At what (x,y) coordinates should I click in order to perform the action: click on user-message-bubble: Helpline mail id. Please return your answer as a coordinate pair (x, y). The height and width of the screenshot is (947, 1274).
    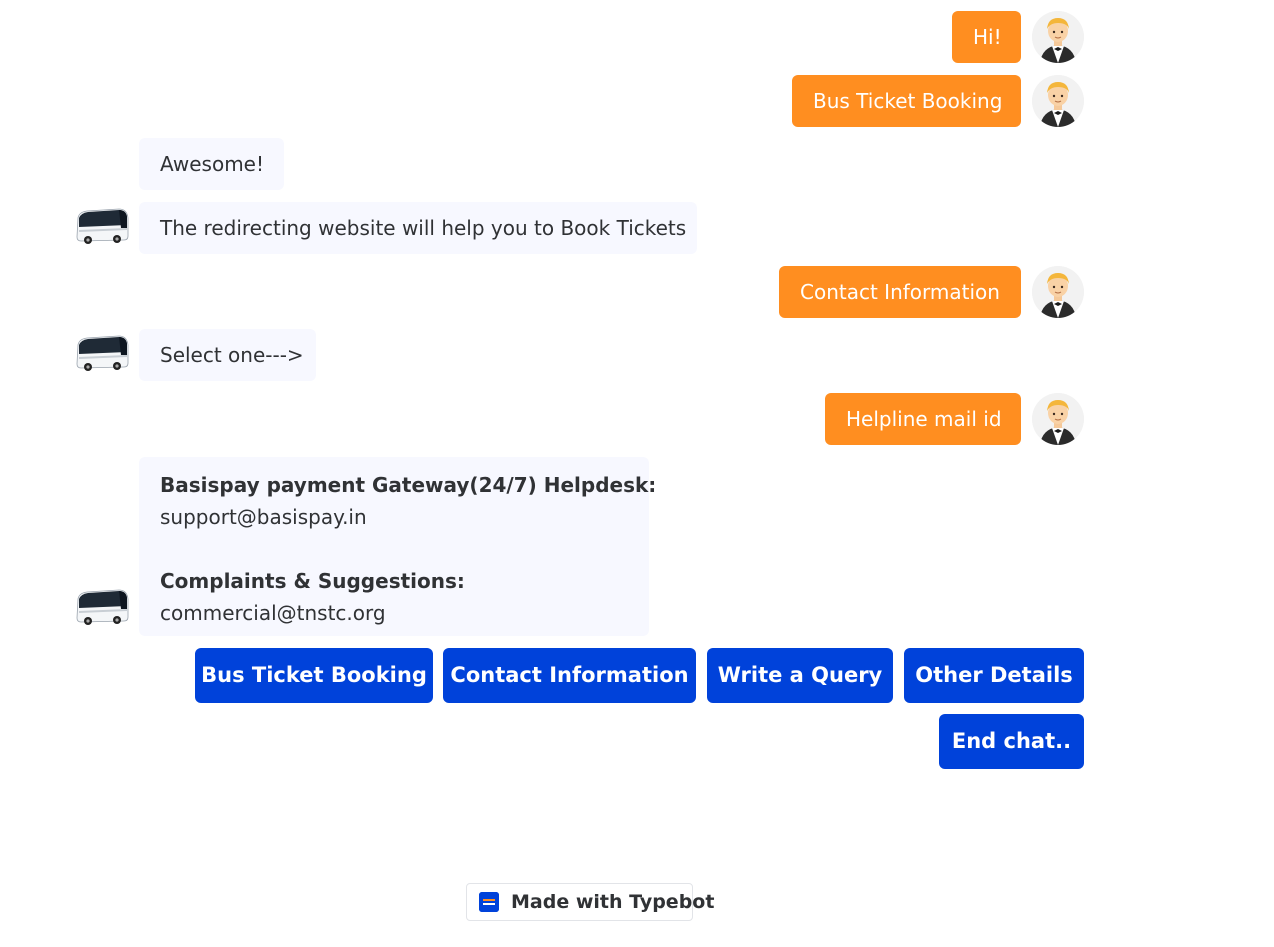
    Looking at the image, I should click on (923, 419).